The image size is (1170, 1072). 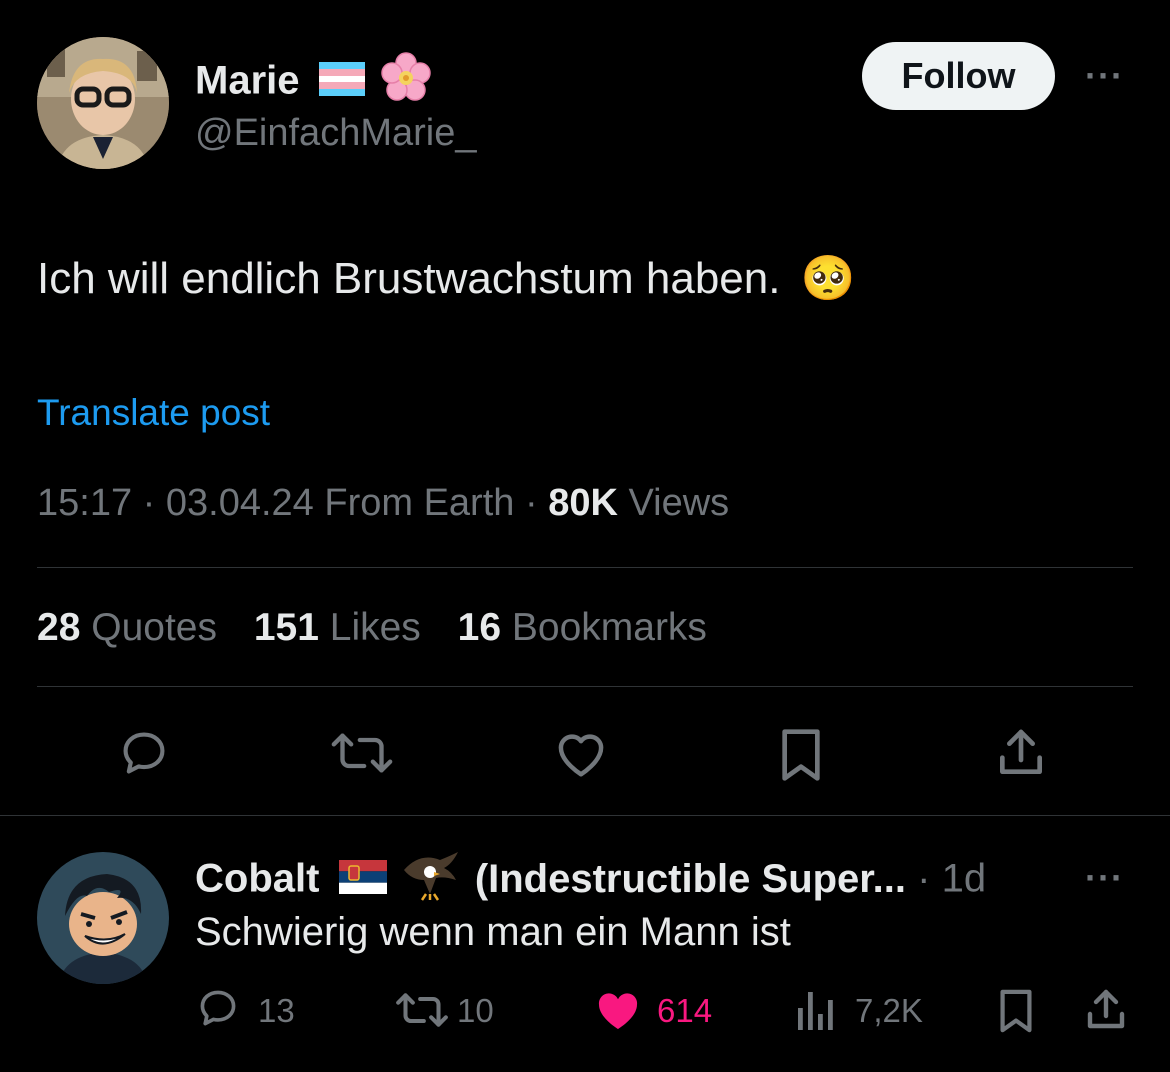 What do you see at coordinates (958, 76) in the screenshot?
I see `follow-button: Follow` at bounding box center [958, 76].